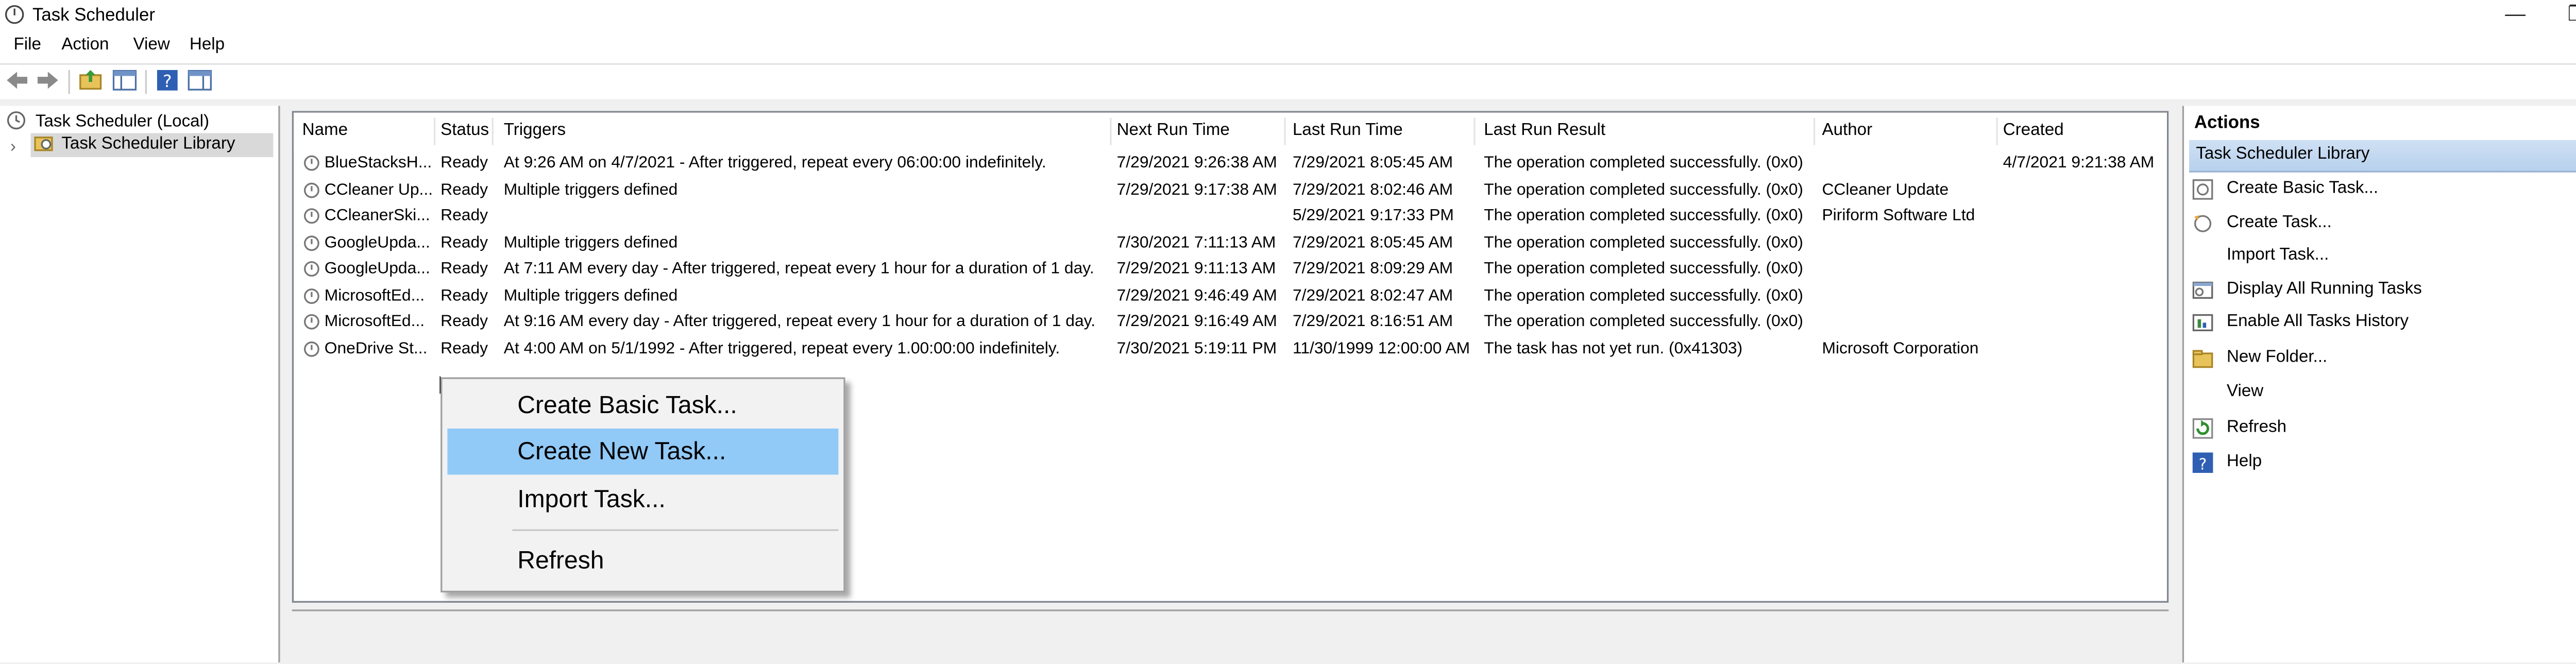  I want to click on cell-next-run-time: 7/29/2021 9:26:38 AM, so click(1196, 163).